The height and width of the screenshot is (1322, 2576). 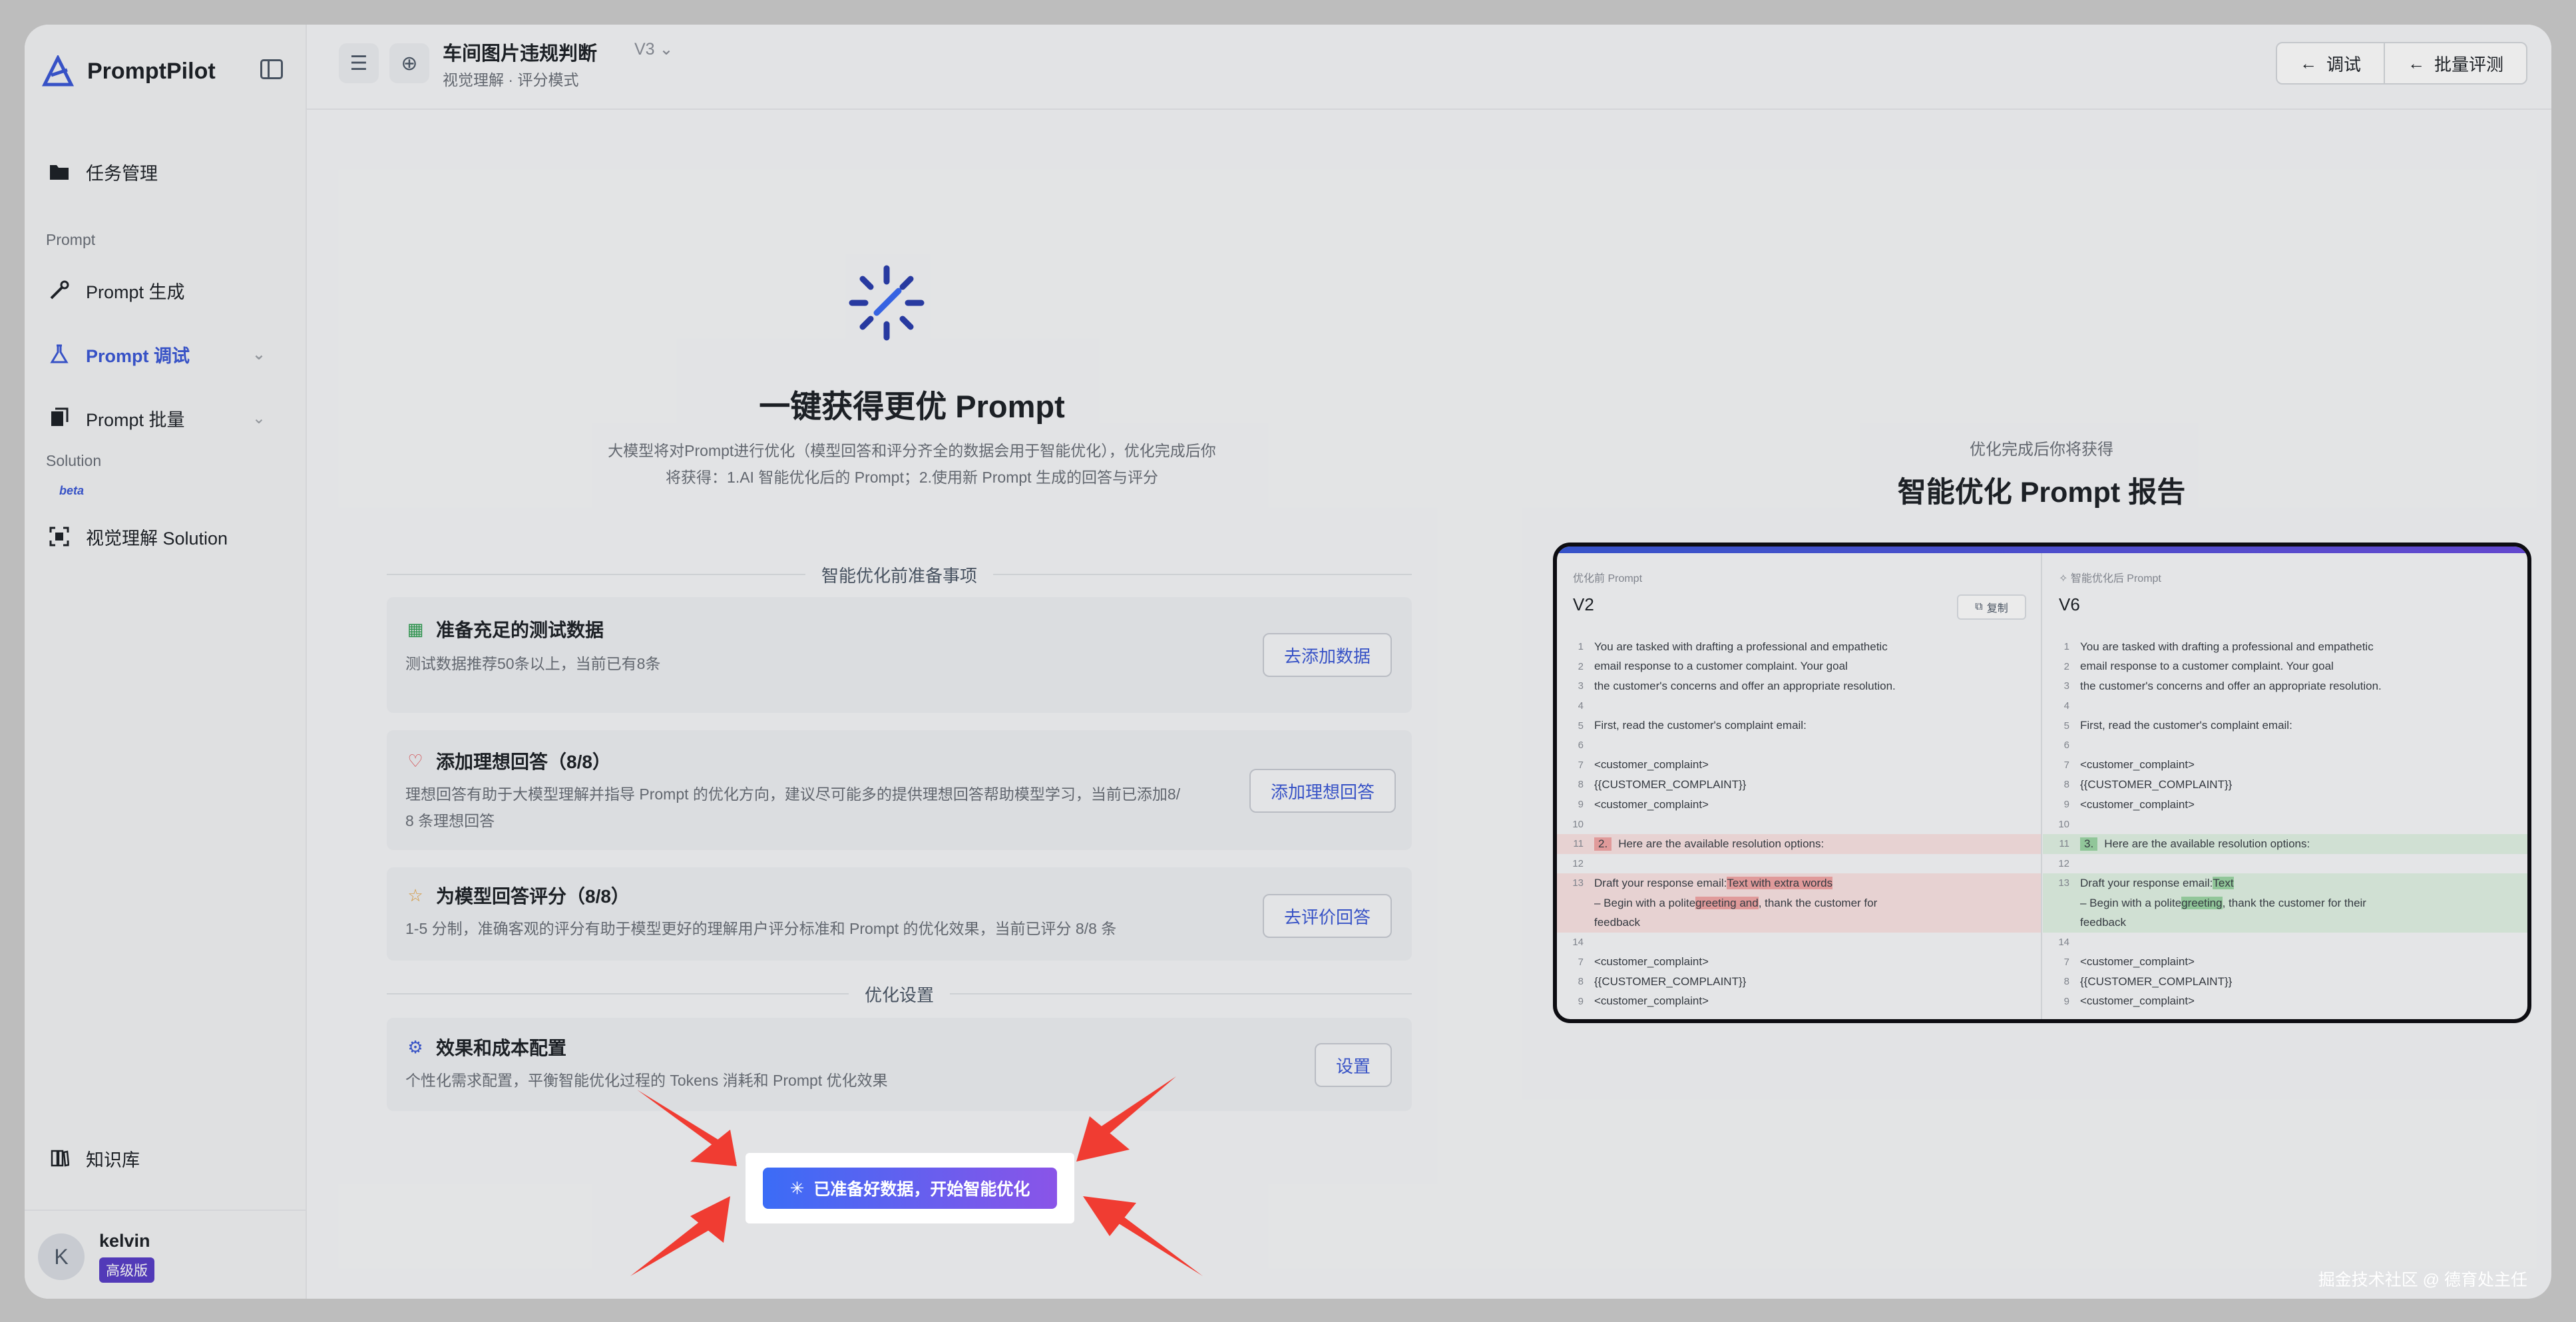 I want to click on start-optimize-button: ✳ 已准备好数据，开始智能优化, so click(x=910, y=1189).